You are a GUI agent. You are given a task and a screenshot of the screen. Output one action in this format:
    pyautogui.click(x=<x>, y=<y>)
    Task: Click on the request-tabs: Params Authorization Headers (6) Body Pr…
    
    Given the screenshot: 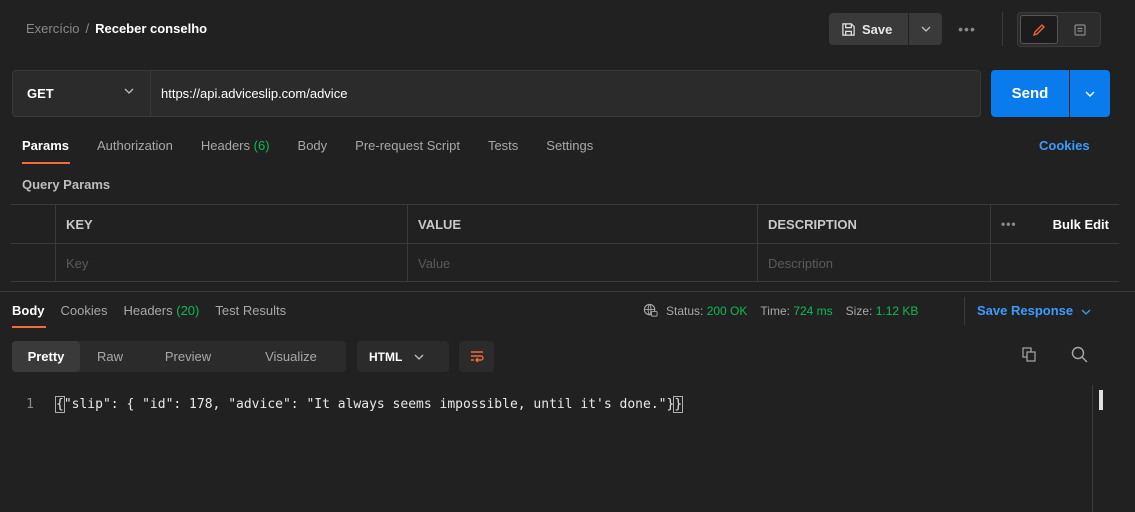 What is the action you would take?
    pyautogui.click(x=321, y=153)
    